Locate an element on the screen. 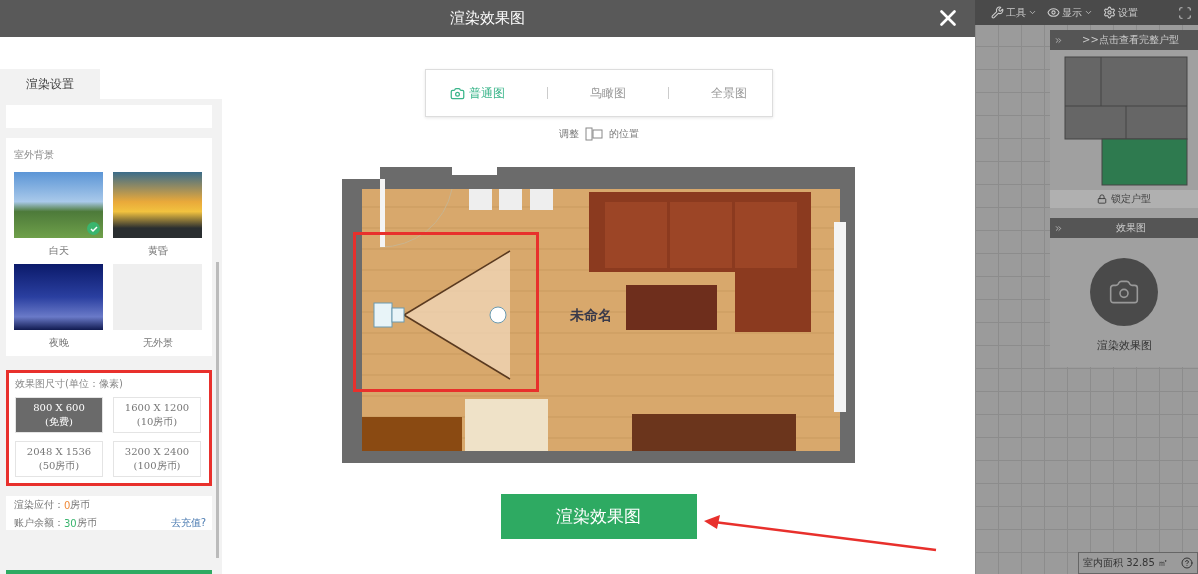 This screenshot has width=1198, height=574. background-label: 黄昏 is located at coordinates (157, 251).